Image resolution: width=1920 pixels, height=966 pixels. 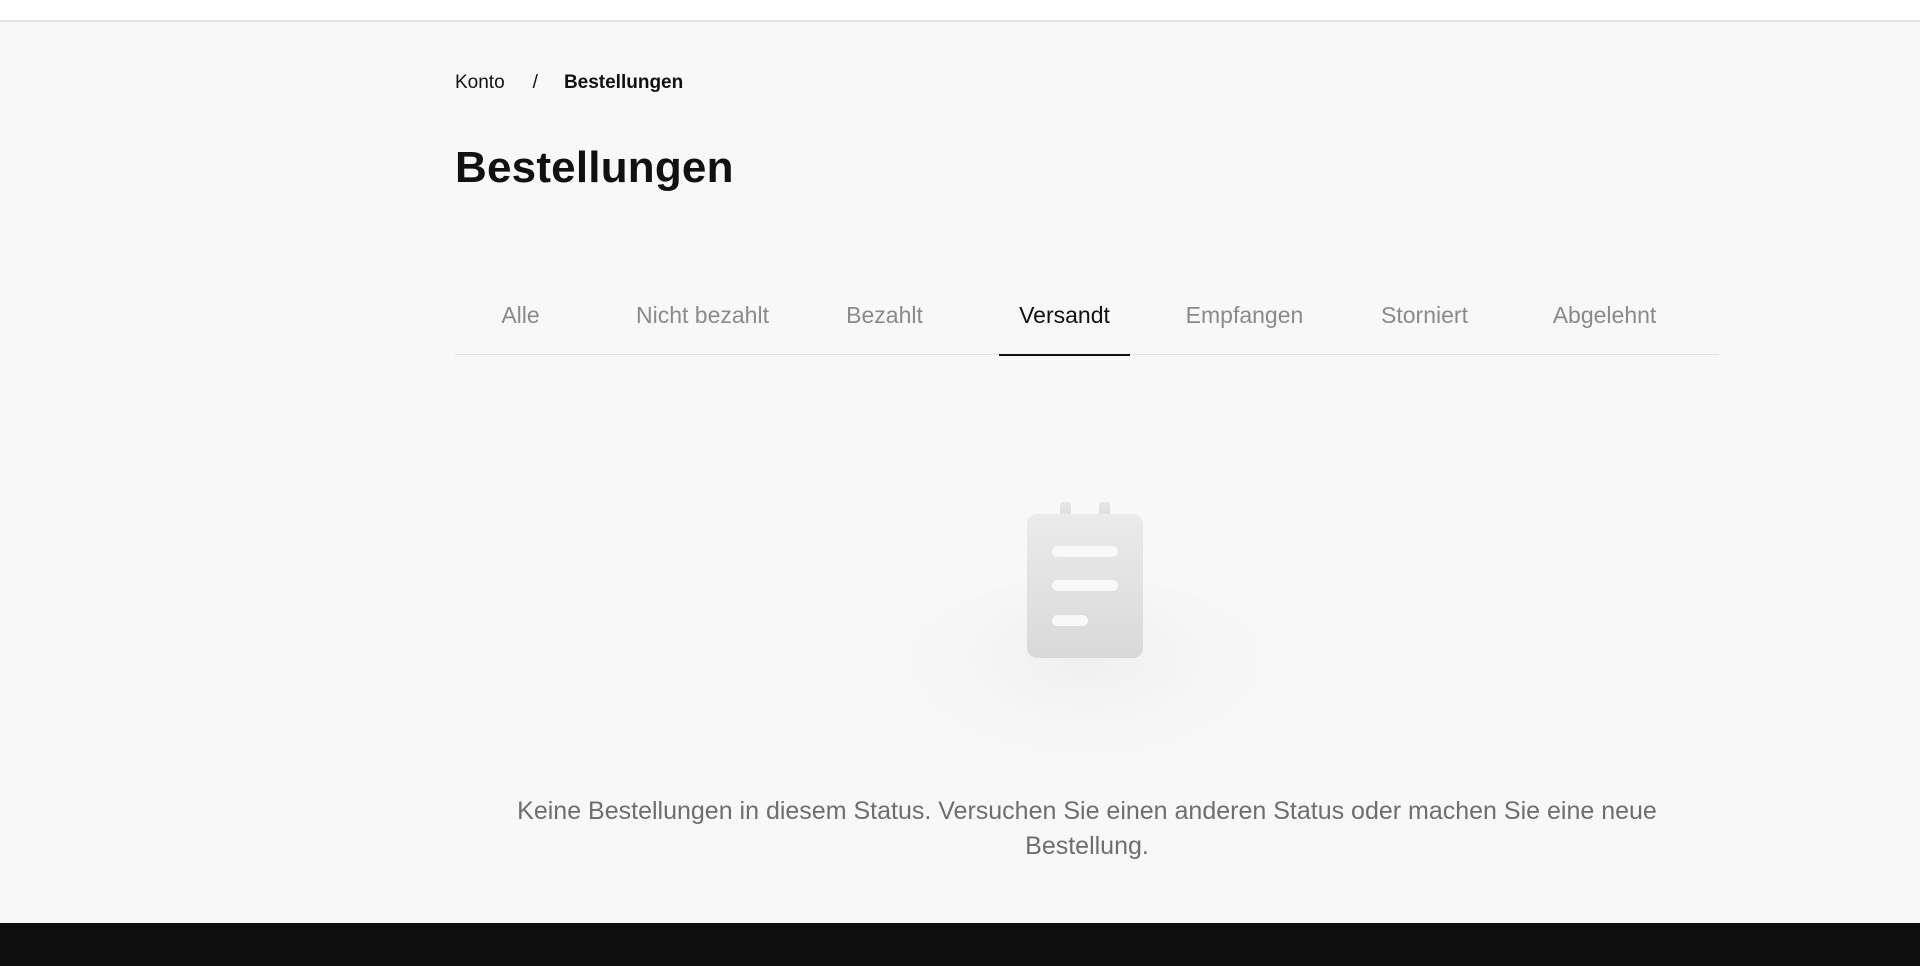 I want to click on tab-bezahlt: Bezahlt, so click(x=884, y=322).